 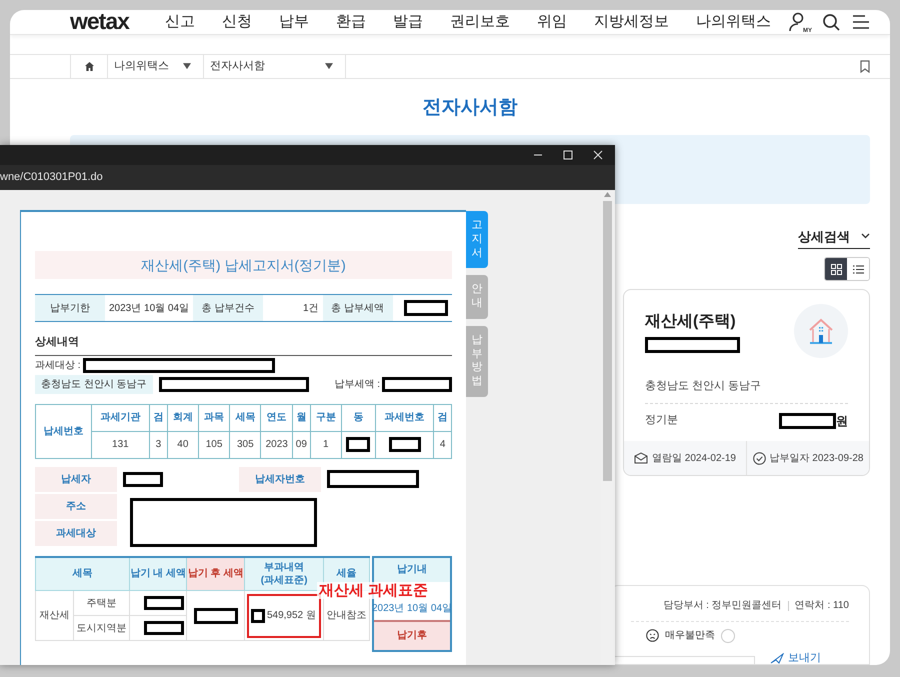 What do you see at coordinates (215, 573) in the screenshot?
I see `header-cell: 납기 후 세액` at bounding box center [215, 573].